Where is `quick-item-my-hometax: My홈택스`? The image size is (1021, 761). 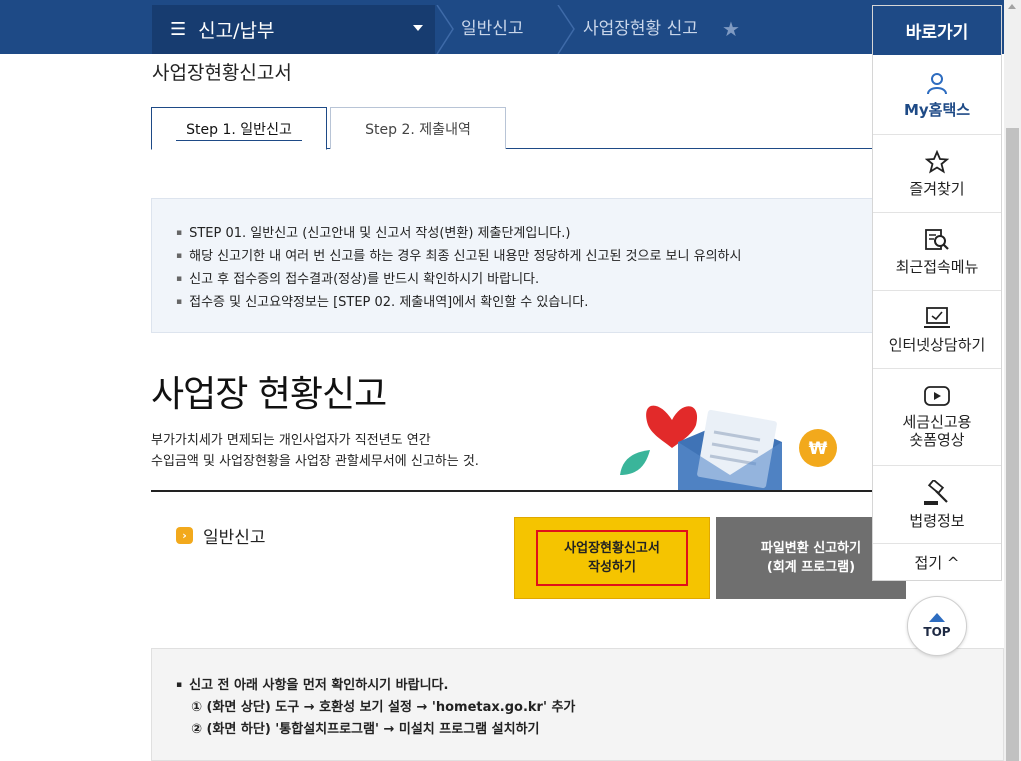
quick-item-my-hometax: My홈택스 is located at coordinates (937, 95).